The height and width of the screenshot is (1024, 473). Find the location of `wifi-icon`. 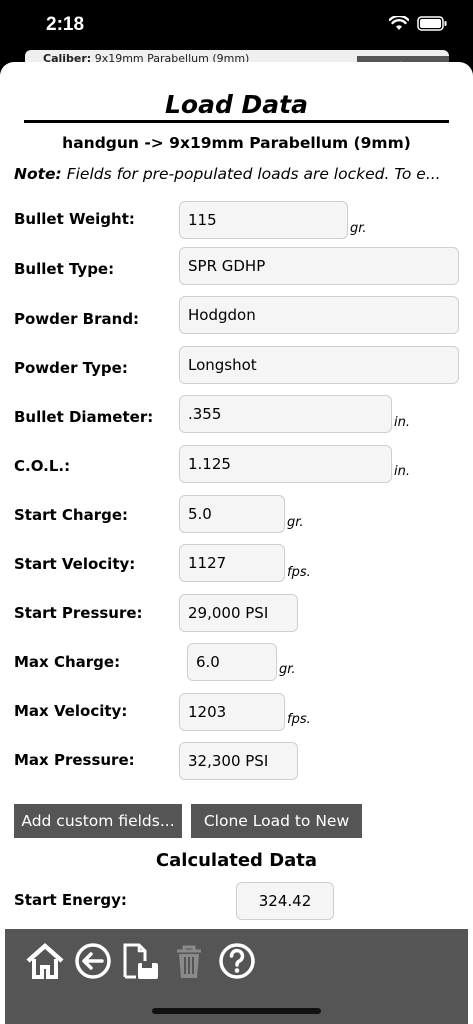

wifi-icon is located at coordinates (399, 23).